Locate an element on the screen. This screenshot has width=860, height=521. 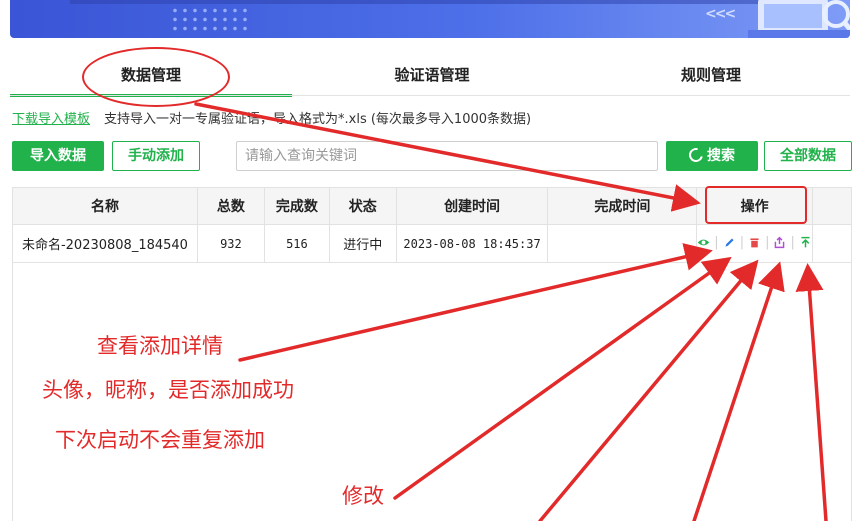
header-name: 名称 is located at coordinates (105, 206).